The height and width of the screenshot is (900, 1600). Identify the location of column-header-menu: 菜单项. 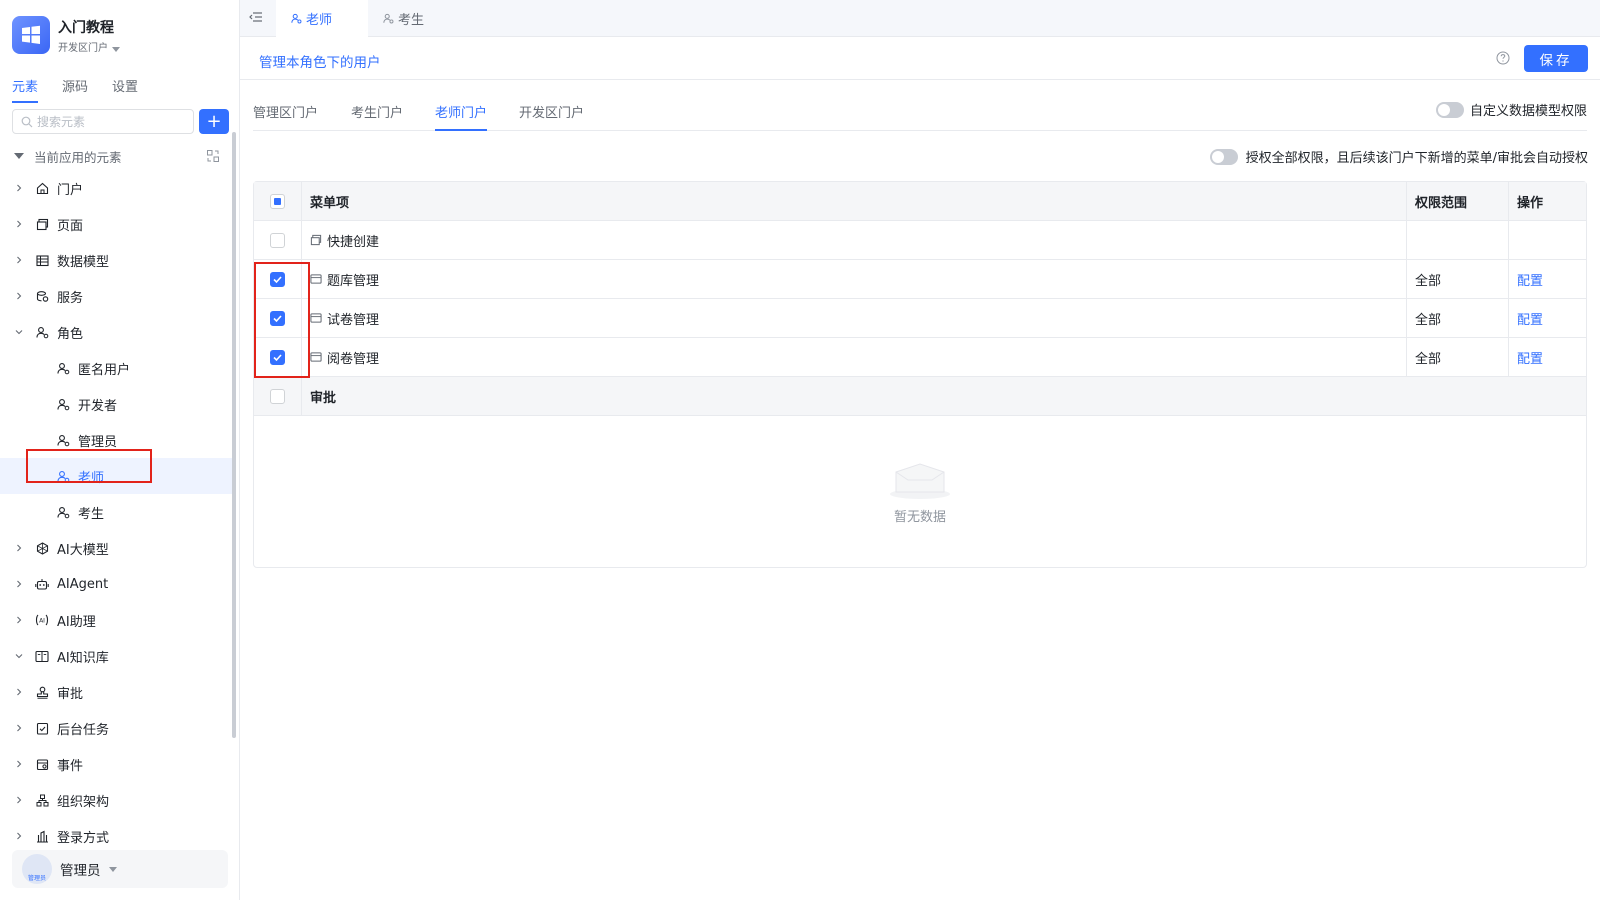
(330, 203).